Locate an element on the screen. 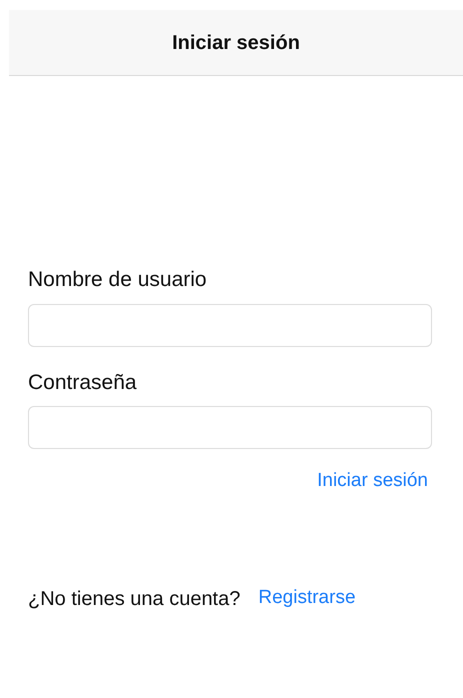  field-label: Contraseña is located at coordinates (82, 383).